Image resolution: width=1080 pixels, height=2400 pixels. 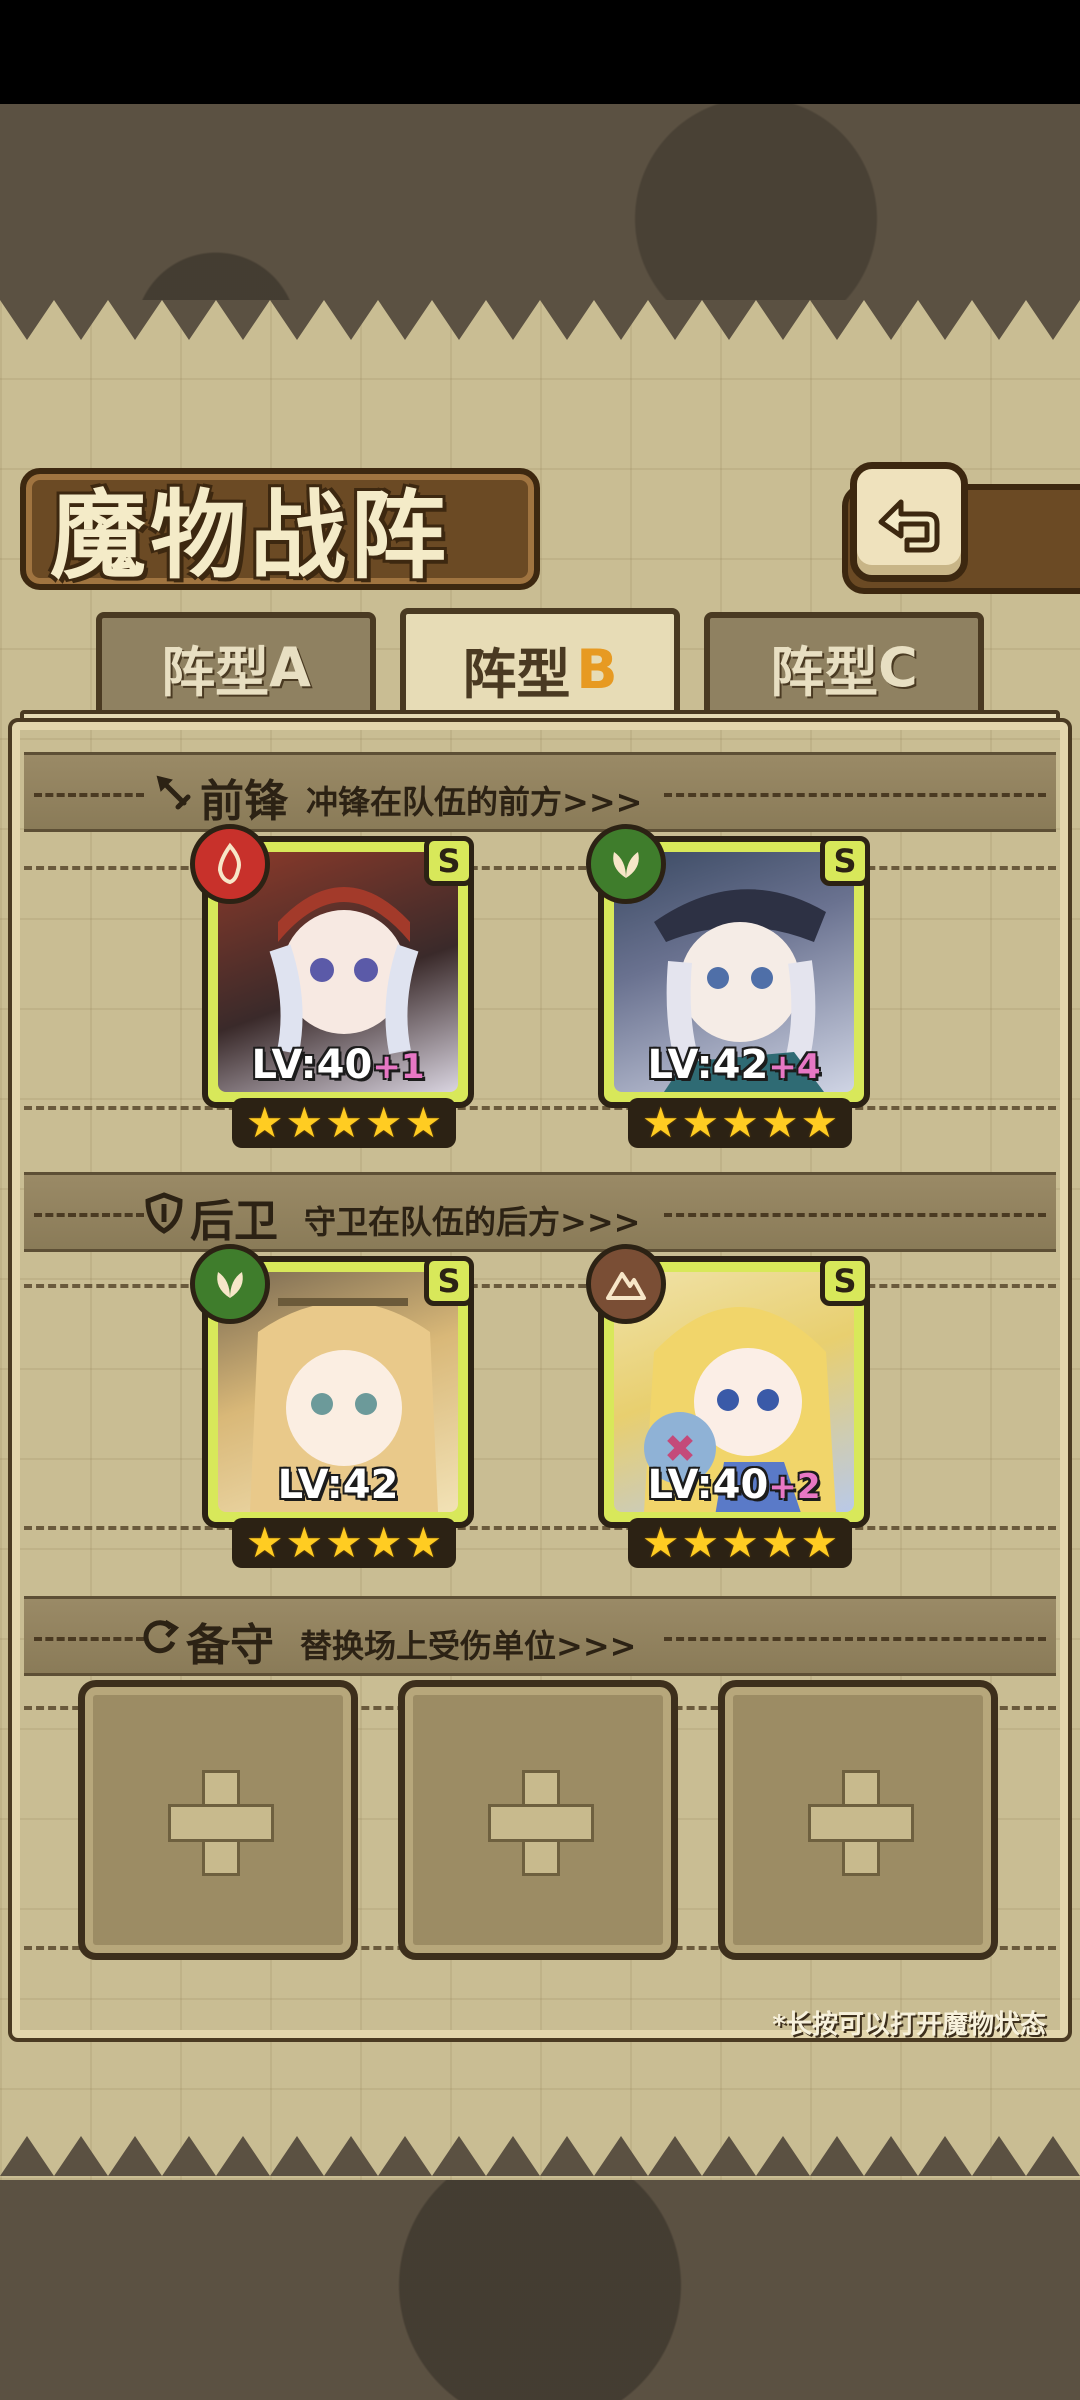 I want to click on page-title: 魔物战阵, so click(x=250, y=535).